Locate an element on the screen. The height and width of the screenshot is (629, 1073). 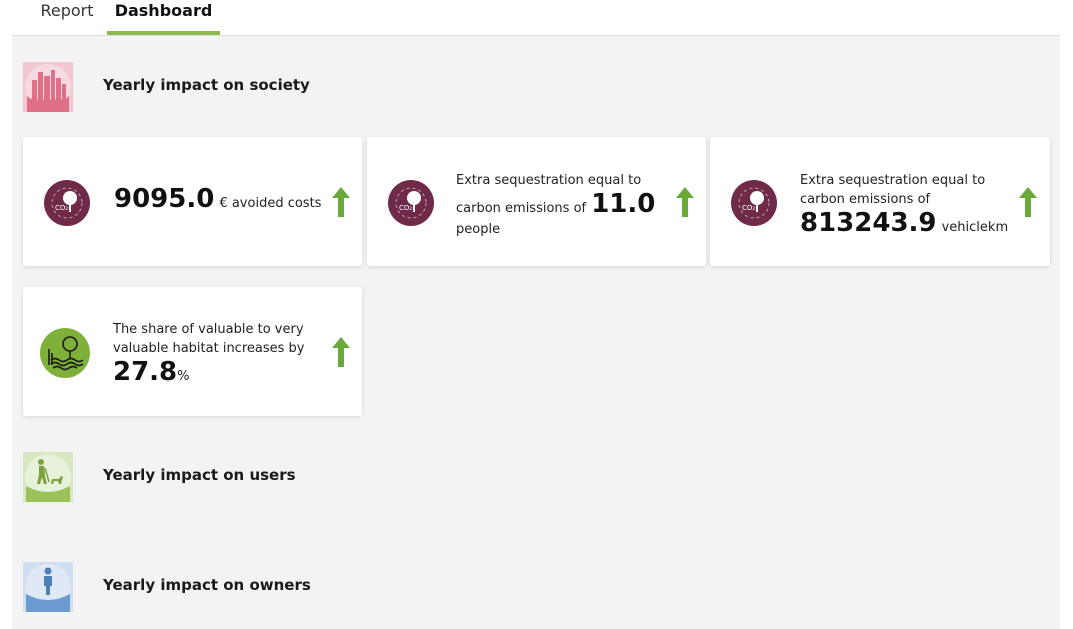
tab-dashboard-label: Dashboard is located at coordinates (163, 10).